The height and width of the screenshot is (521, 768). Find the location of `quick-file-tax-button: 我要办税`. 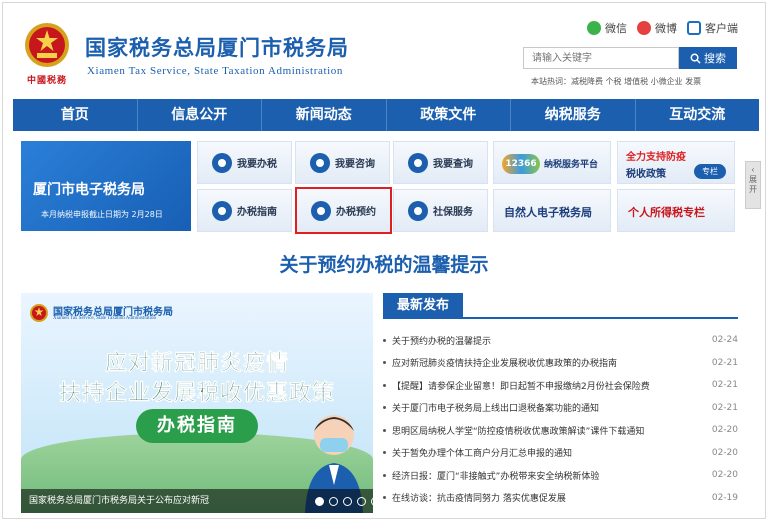

quick-file-tax-button: 我要办税 is located at coordinates (244, 162).